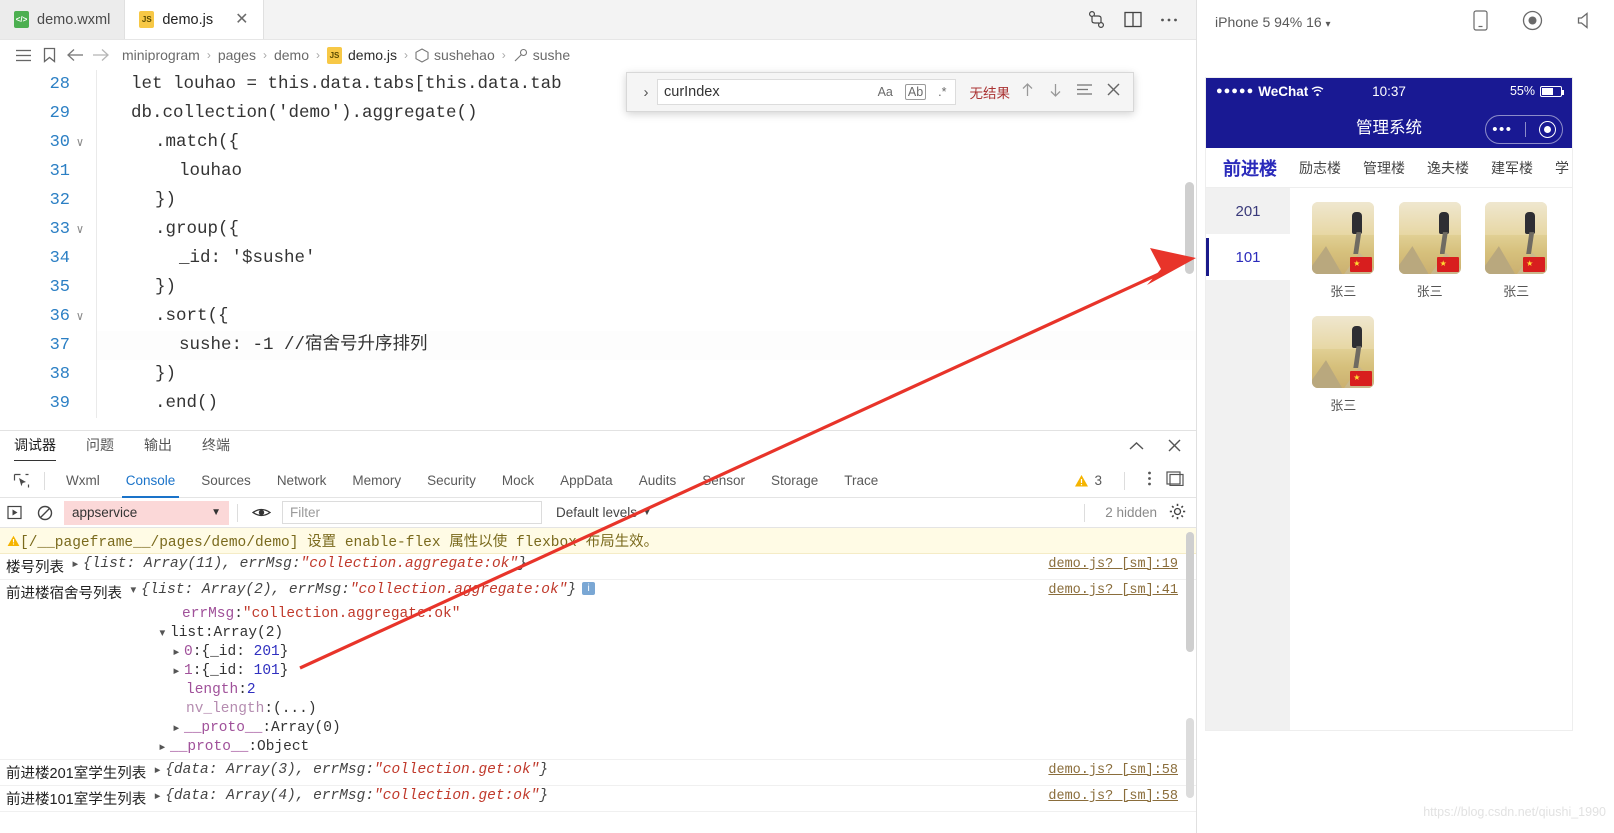  I want to click on chevron-up-icon, so click(1136, 448).